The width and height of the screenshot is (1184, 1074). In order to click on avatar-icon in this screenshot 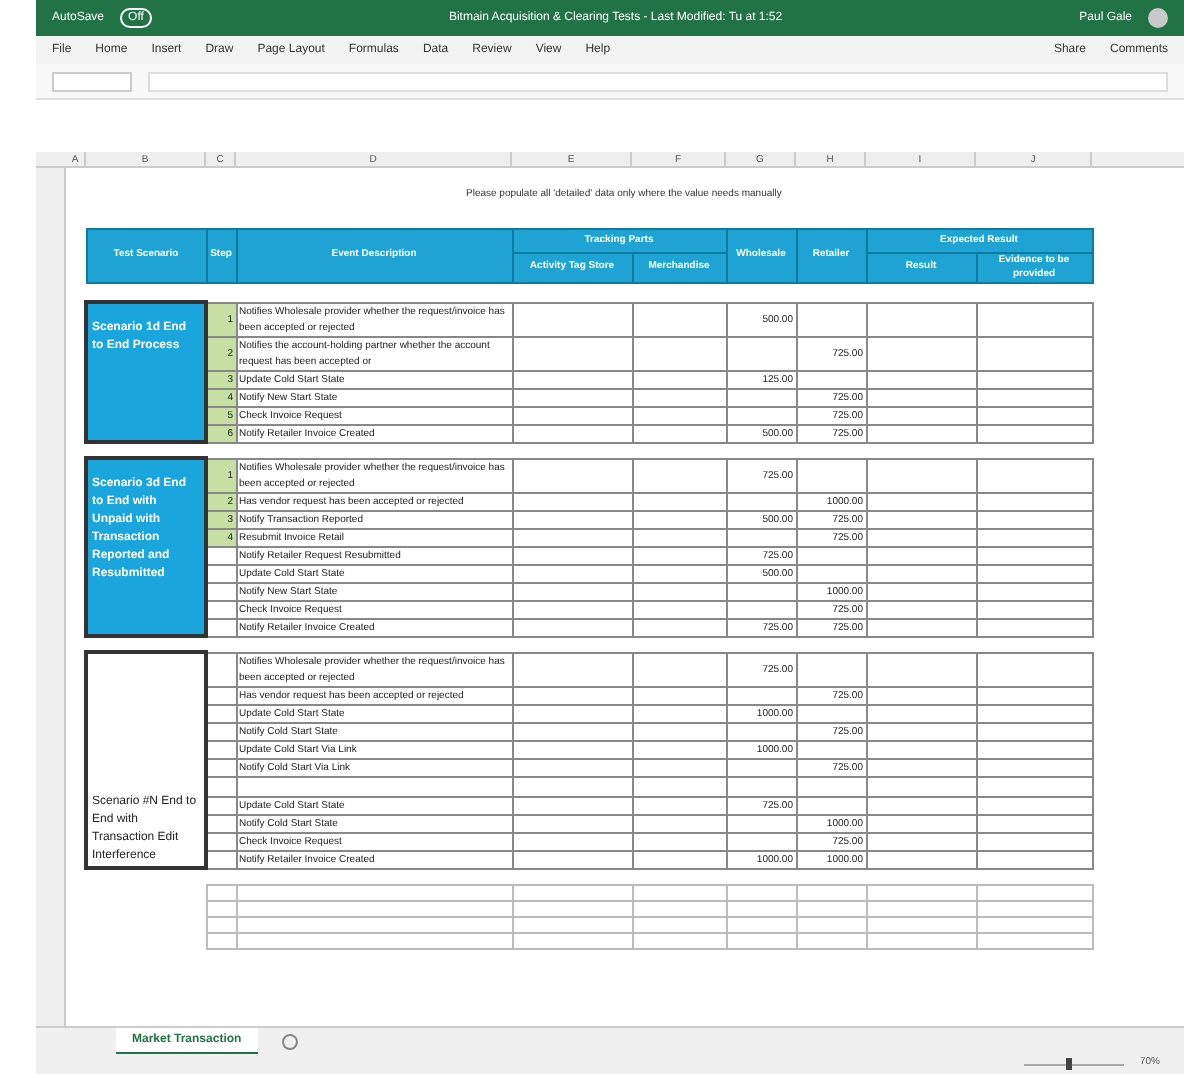, I will do `click(1158, 18)`.